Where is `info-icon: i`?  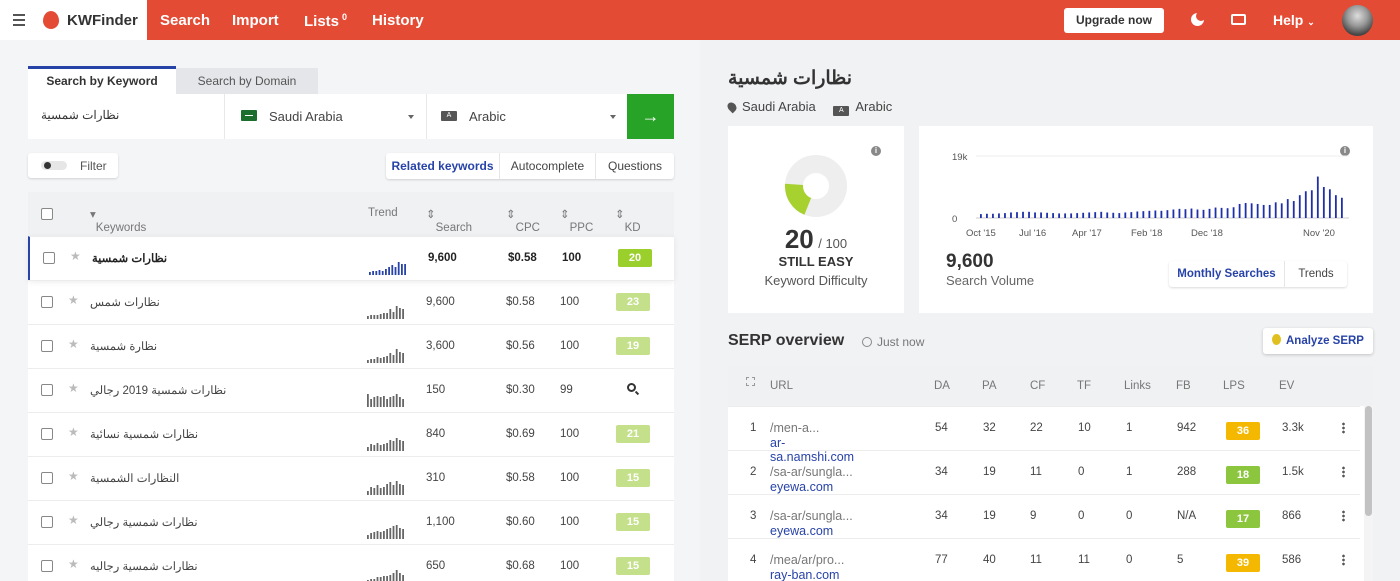 info-icon: i is located at coordinates (876, 151).